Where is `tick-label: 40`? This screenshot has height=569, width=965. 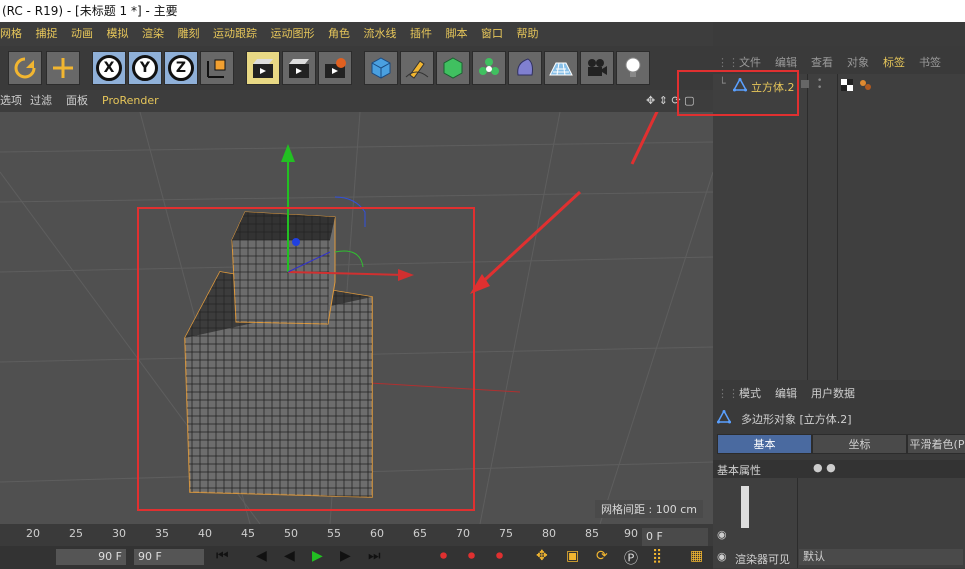 tick-label: 40 is located at coordinates (205, 533).